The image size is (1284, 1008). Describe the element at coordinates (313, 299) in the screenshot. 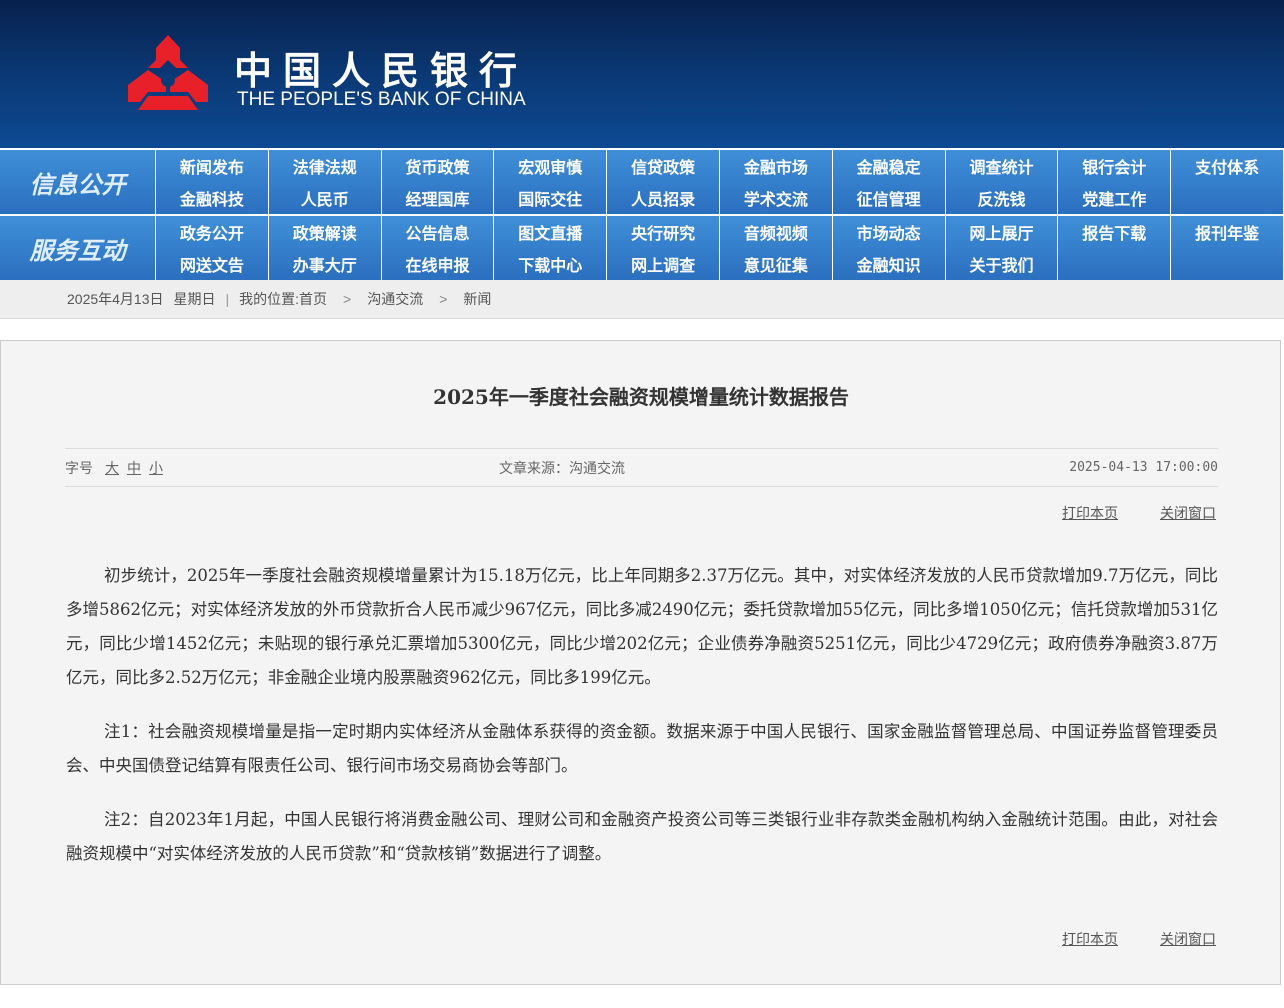

I see `breadcrumb-home-link: 首页` at that location.